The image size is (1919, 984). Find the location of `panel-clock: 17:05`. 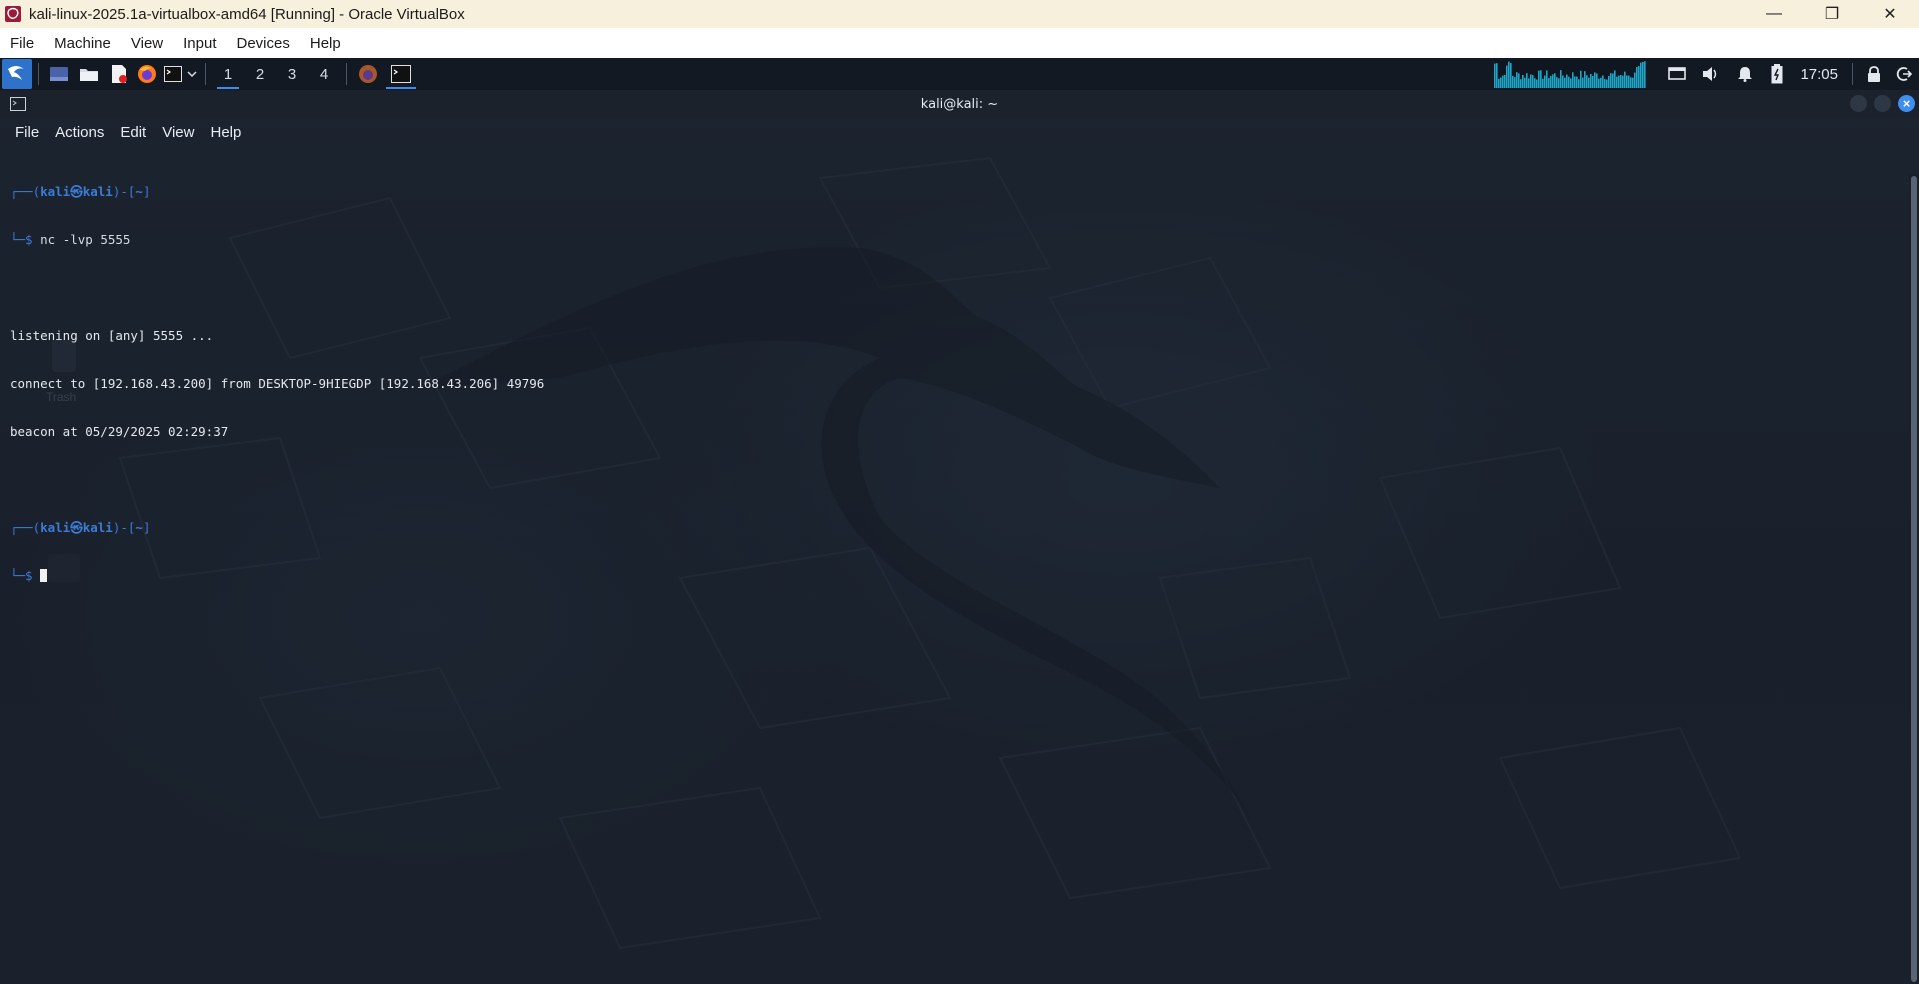

panel-clock: 17:05 is located at coordinates (1819, 74).